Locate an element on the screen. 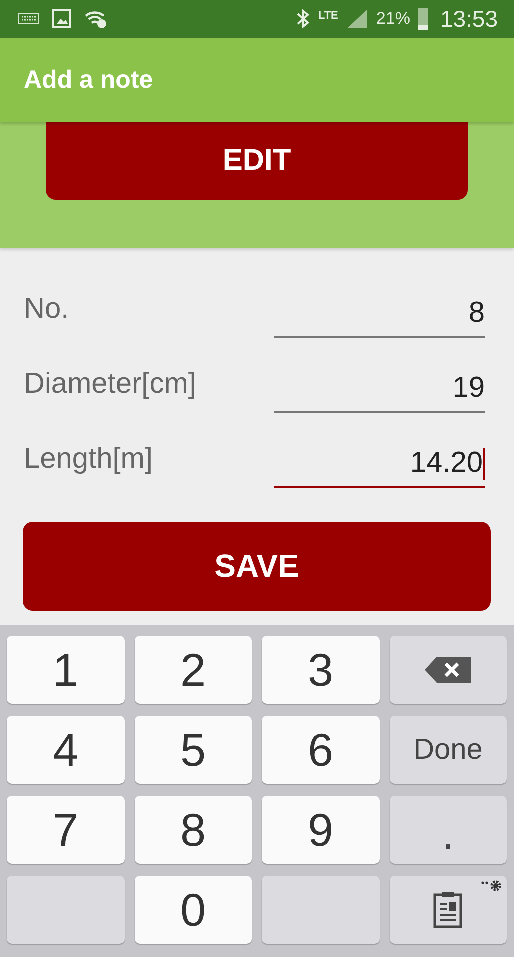  network-type: LTE is located at coordinates (328, 16).